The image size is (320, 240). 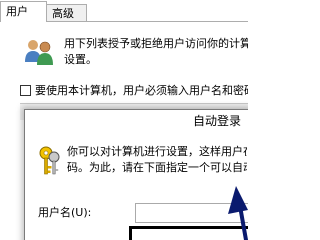 What do you see at coordinates (157, 151) in the screenshot?
I see `auto-desc-line-1: 你可以对计算机进行设置，这样用户在` at bounding box center [157, 151].